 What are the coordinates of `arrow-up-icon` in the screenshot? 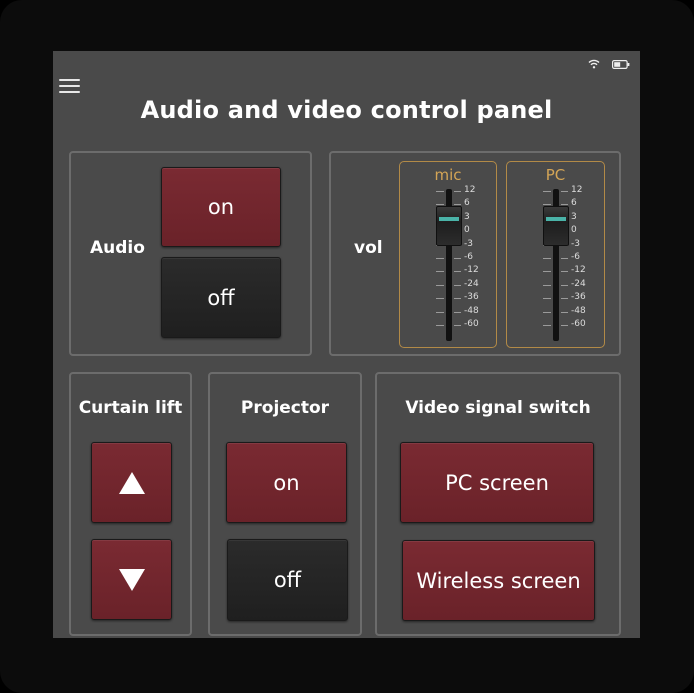 It's located at (131, 482).